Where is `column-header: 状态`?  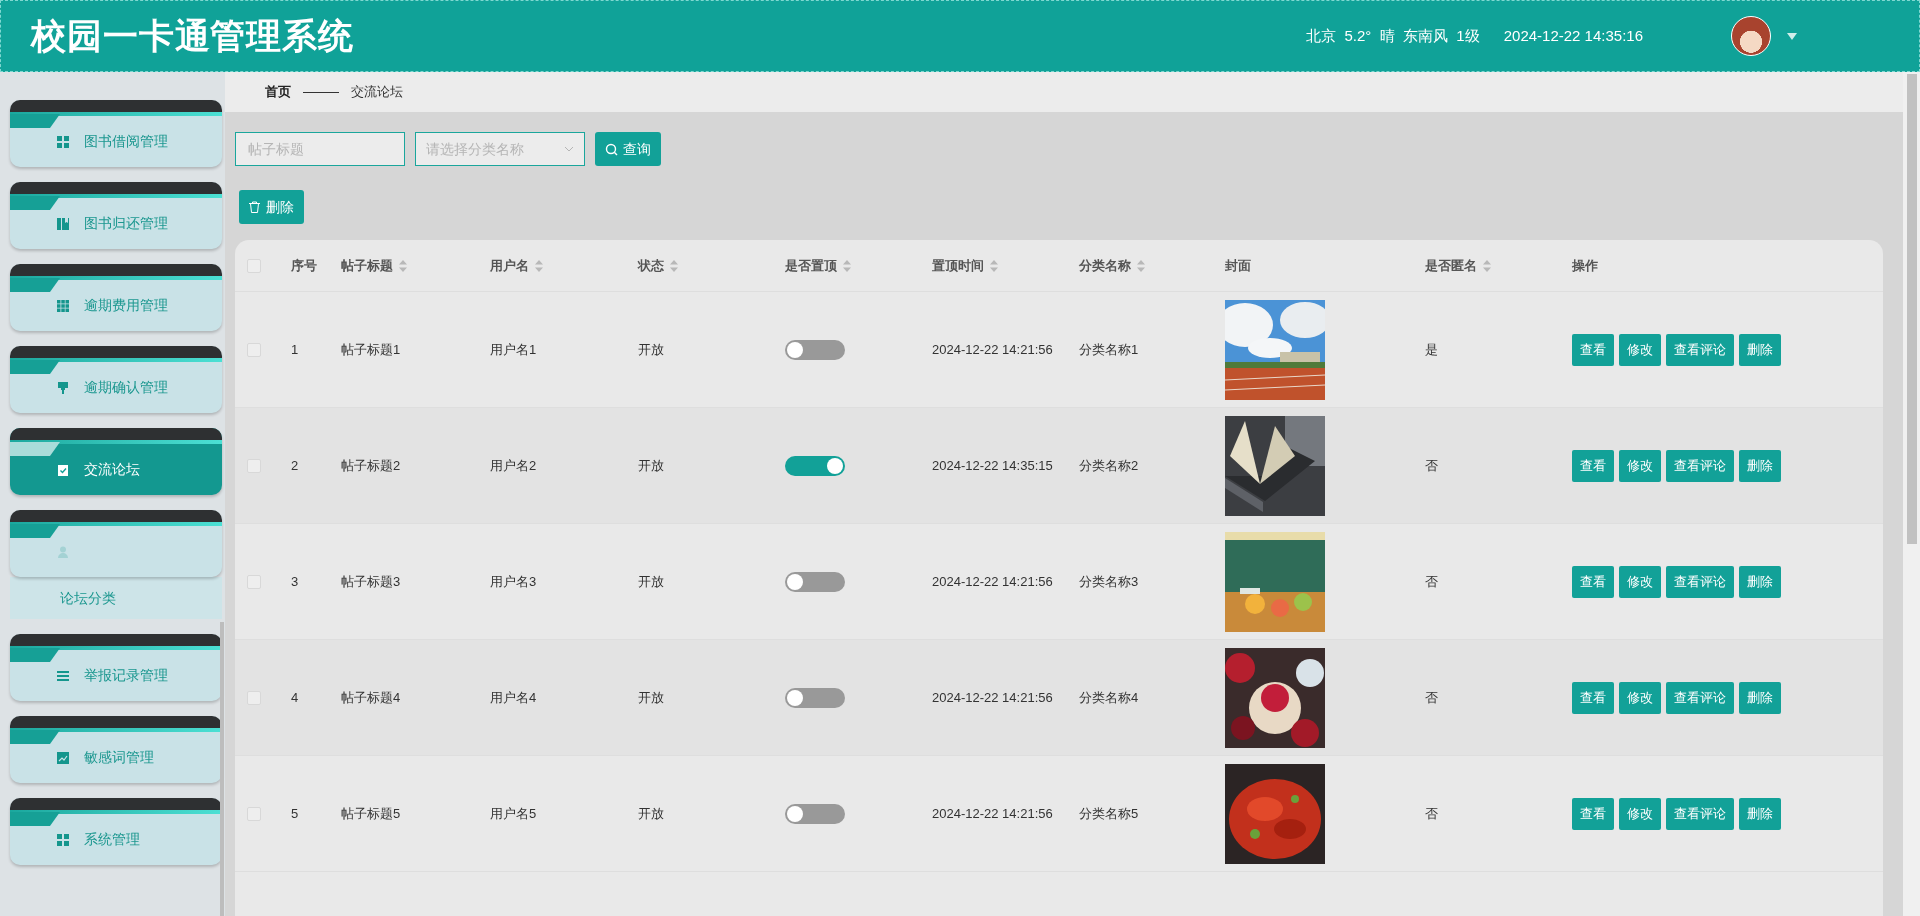
column-header: 状态 is located at coordinates (658, 265).